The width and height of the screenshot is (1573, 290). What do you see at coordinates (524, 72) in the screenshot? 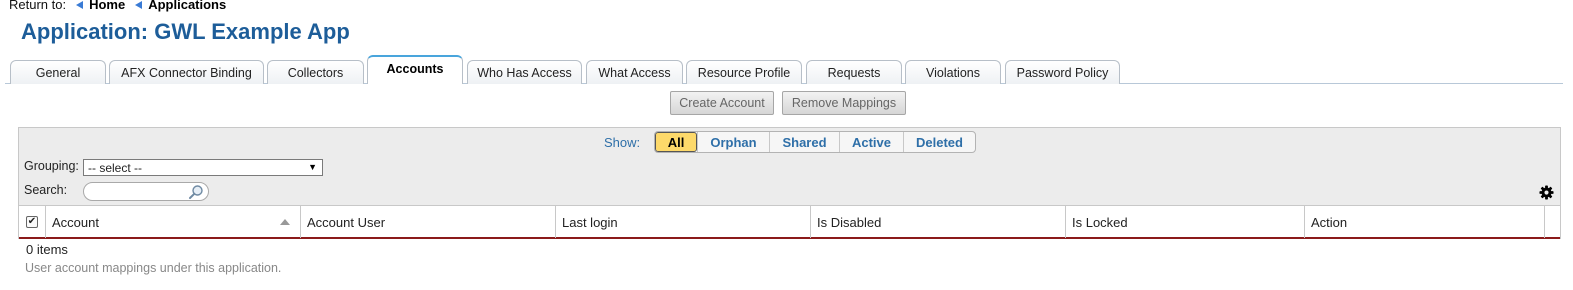
I see `tab-who-has-access: Who Has Access` at bounding box center [524, 72].